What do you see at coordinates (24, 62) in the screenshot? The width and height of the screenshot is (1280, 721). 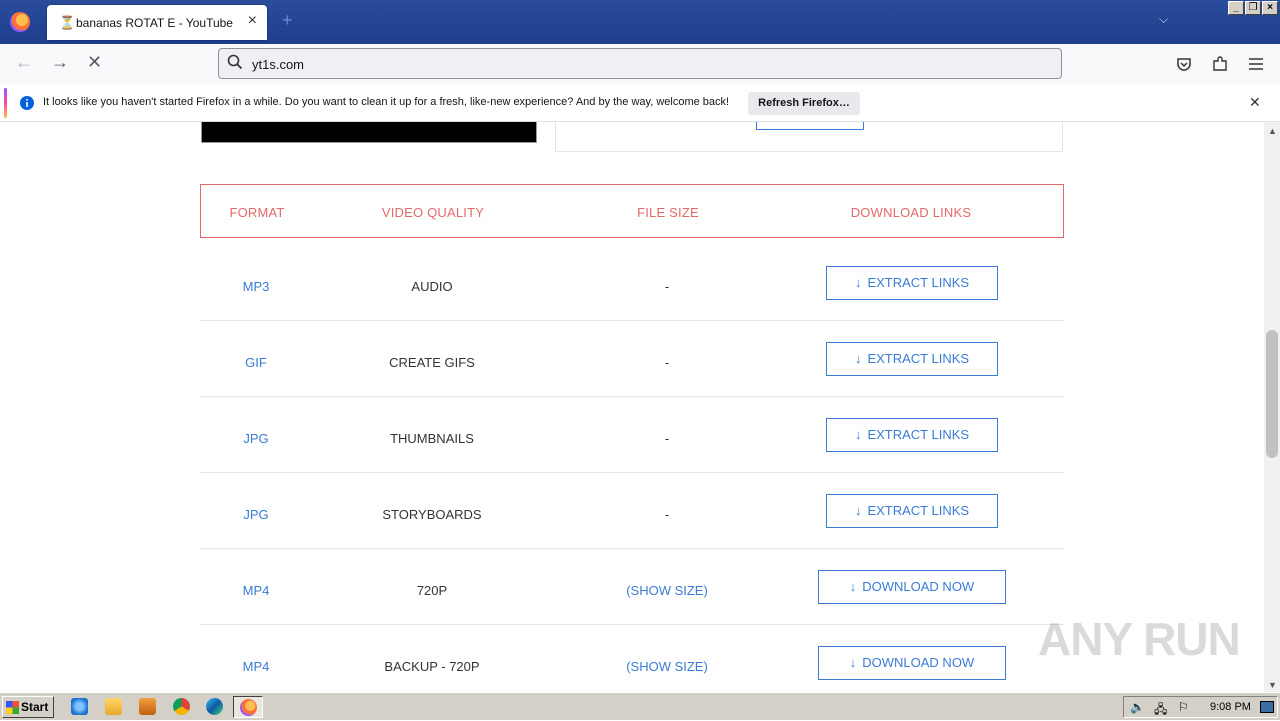 I see `back-arrow-icon: ←` at bounding box center [24, 62].